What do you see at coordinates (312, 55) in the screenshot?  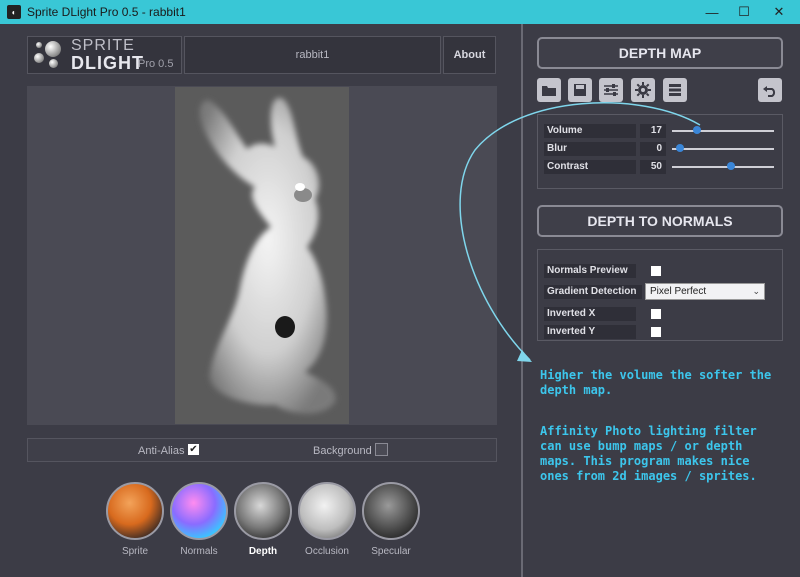 I see `filename-label: rabbit1` at bounding box center [312, 55].